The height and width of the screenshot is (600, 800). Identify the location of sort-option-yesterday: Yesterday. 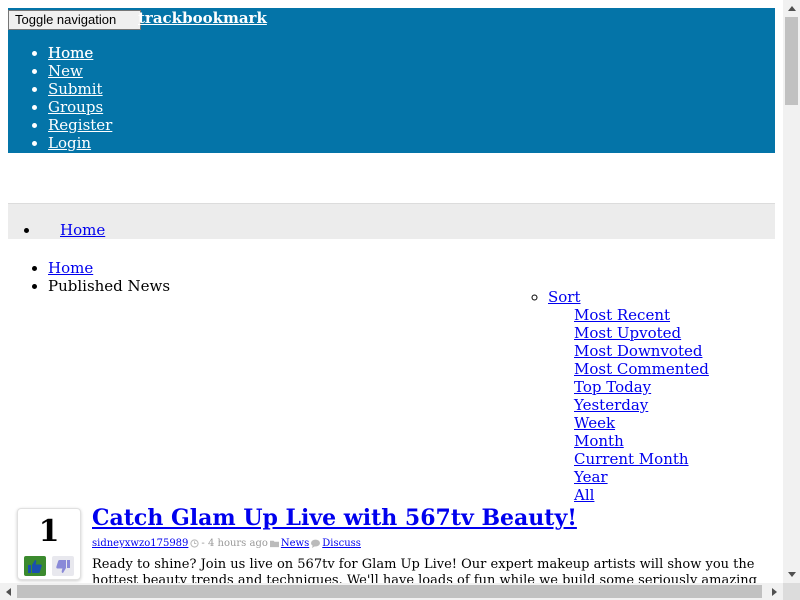
(641, 405).